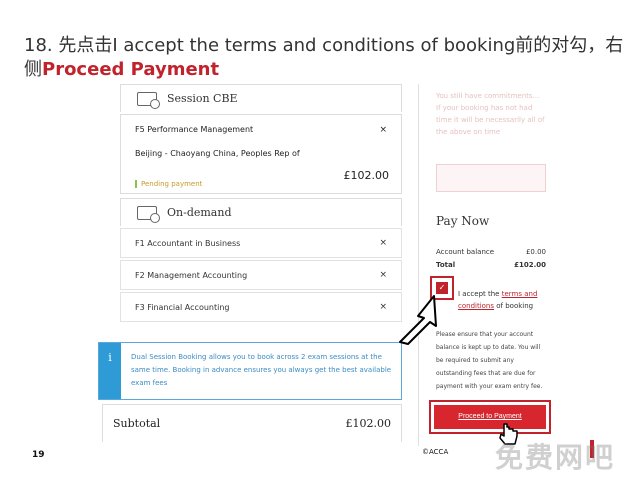 This screenshot has height=484, width=640. Describe the element at coordinates (463, 221) in the screenshot. I see `pay-now-heading: Pay Now` at that location.